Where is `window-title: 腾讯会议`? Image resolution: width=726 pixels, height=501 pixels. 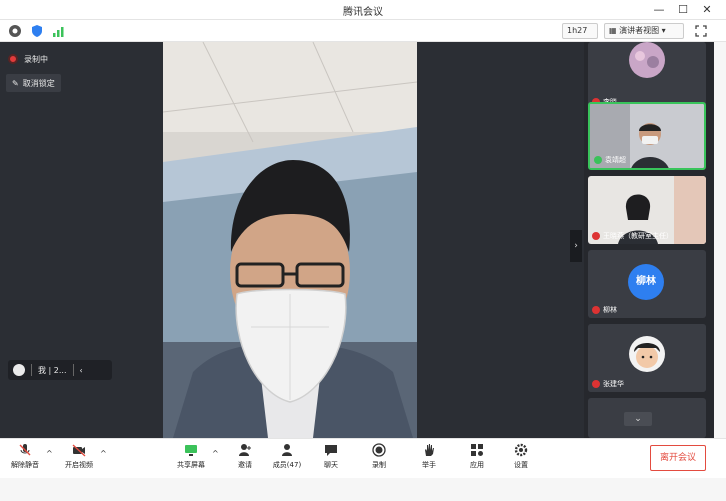
window-title: 腾讯会议 is located at coordinates (363, 12).